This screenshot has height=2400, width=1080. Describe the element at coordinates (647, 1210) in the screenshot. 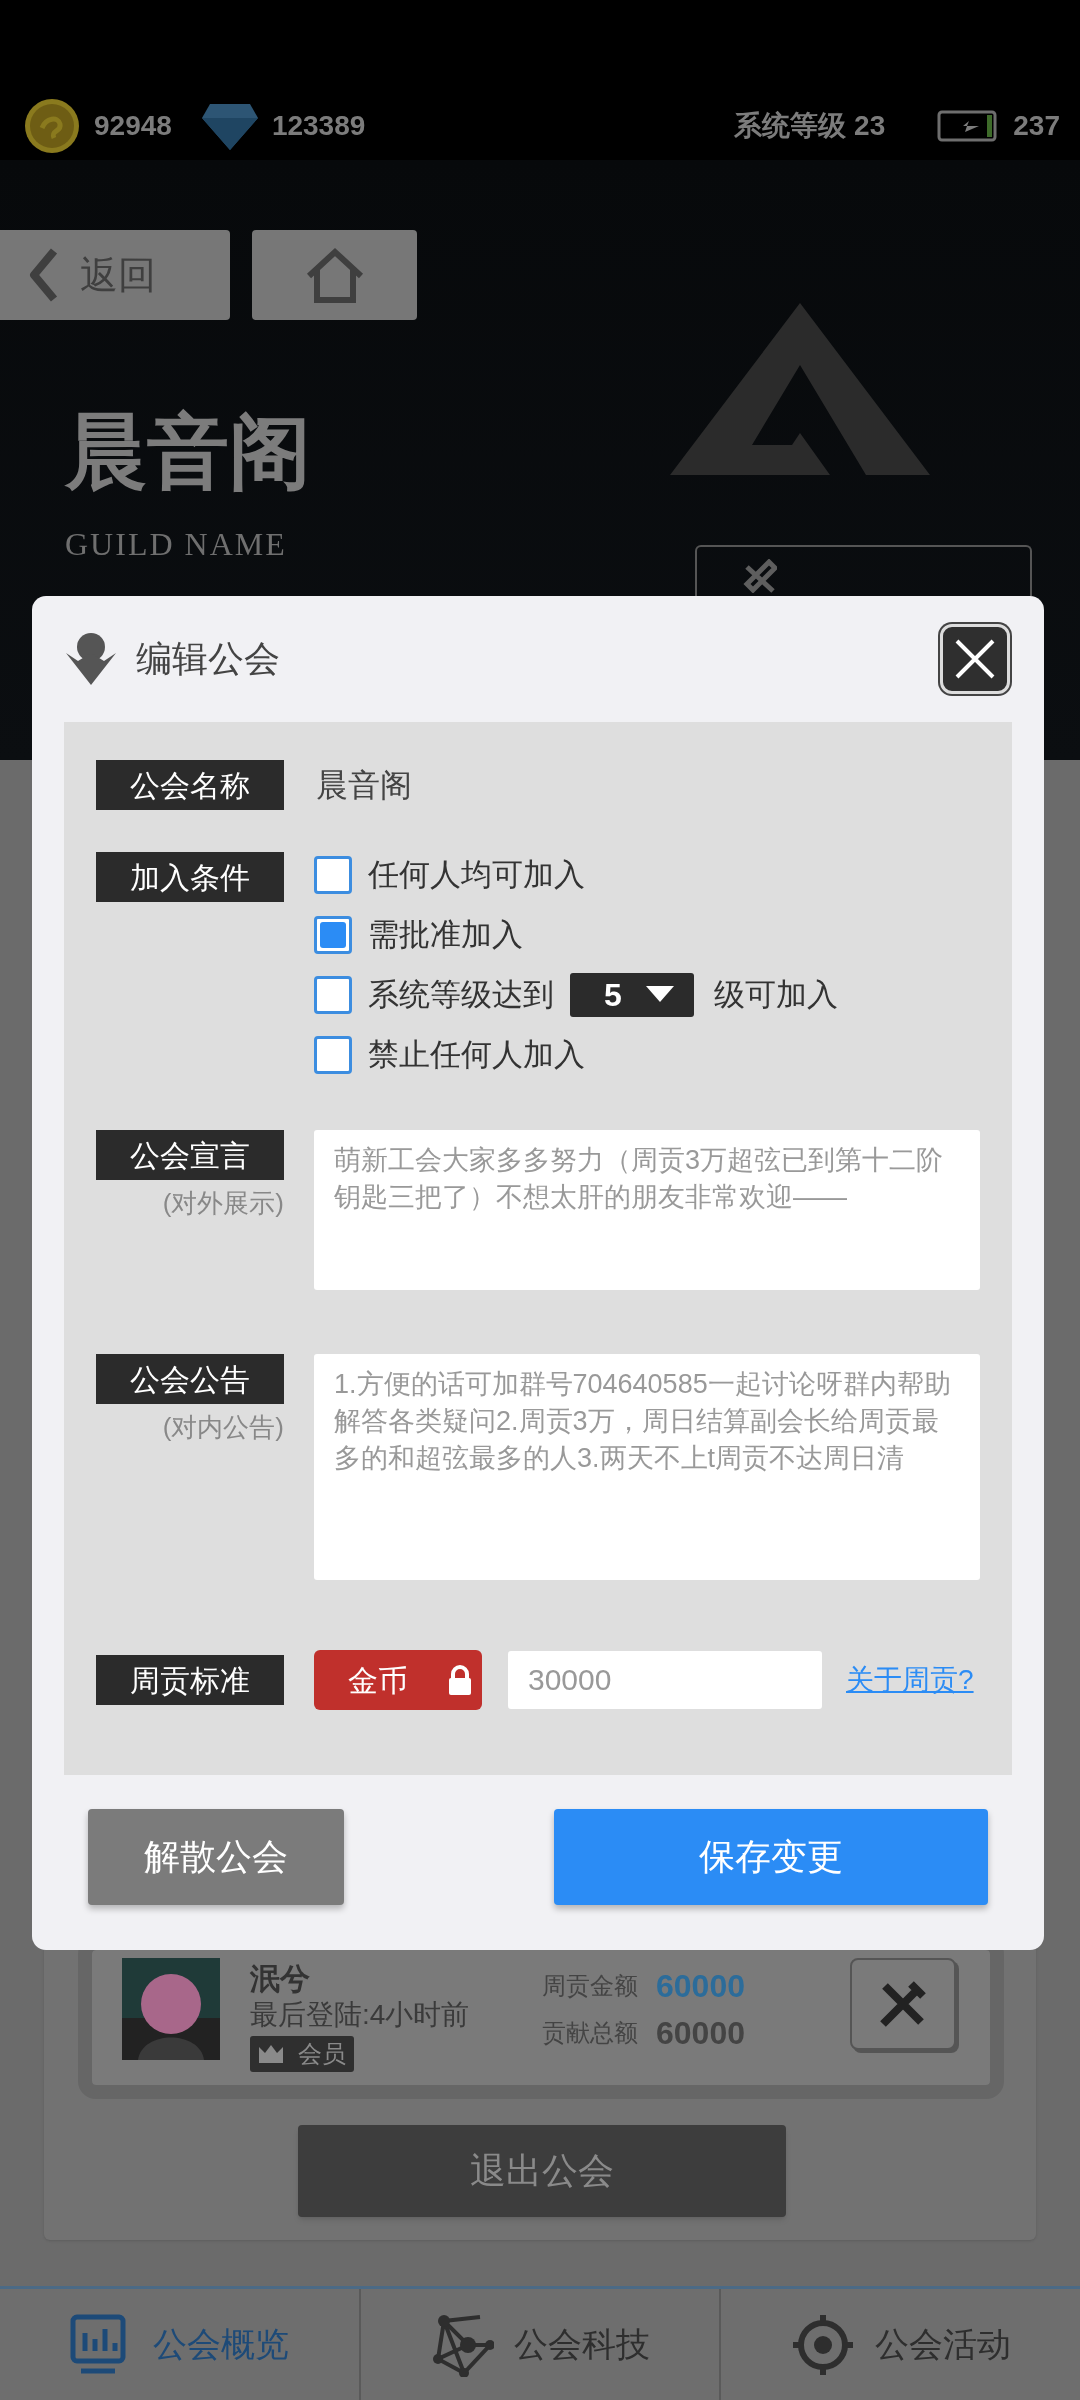

I see `declaration-field: 萌新工会大家多多努力（周贡3万超弦已到第十二阶钥匙三把了）不想太肝的朋友非常欢迎——` at that location.